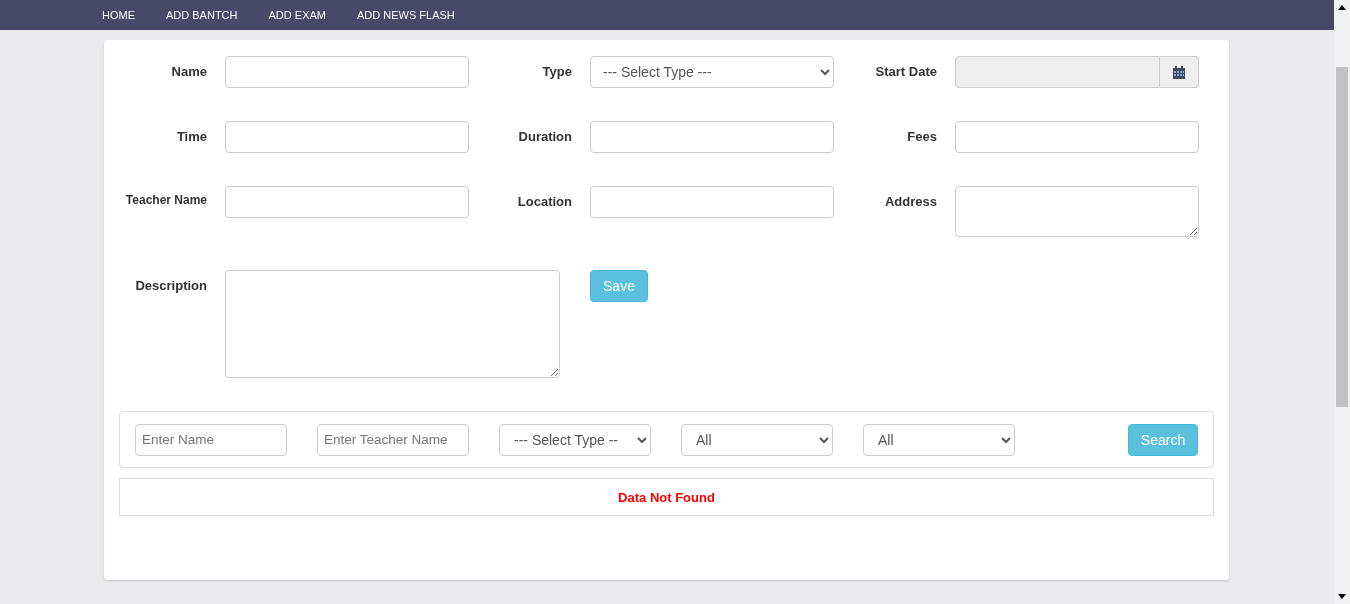 The image size is (1350, 604). Describe the element at coordinates (921, 137) in the screenshot. I see `field-label: Fees` at that location.